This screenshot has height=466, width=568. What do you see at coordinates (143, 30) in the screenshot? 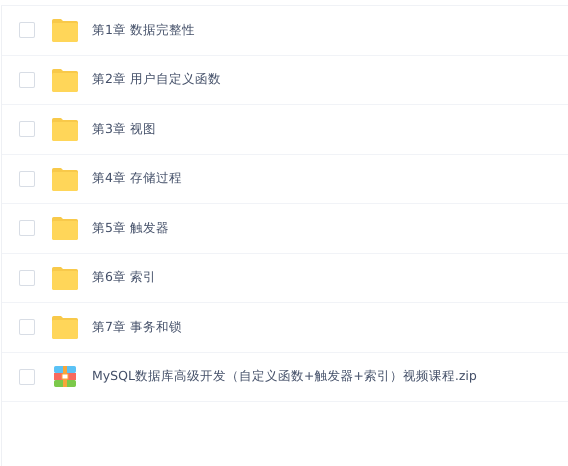
I see `file-name: 第1章 数据完整性` at bounding box center [143, 30].